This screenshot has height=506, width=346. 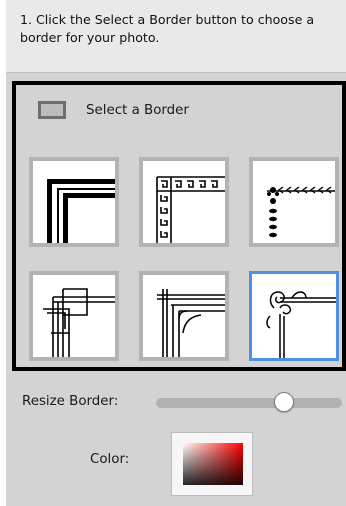 I want to click on border-option-interlaced-lines, so click(x=74, y=316).